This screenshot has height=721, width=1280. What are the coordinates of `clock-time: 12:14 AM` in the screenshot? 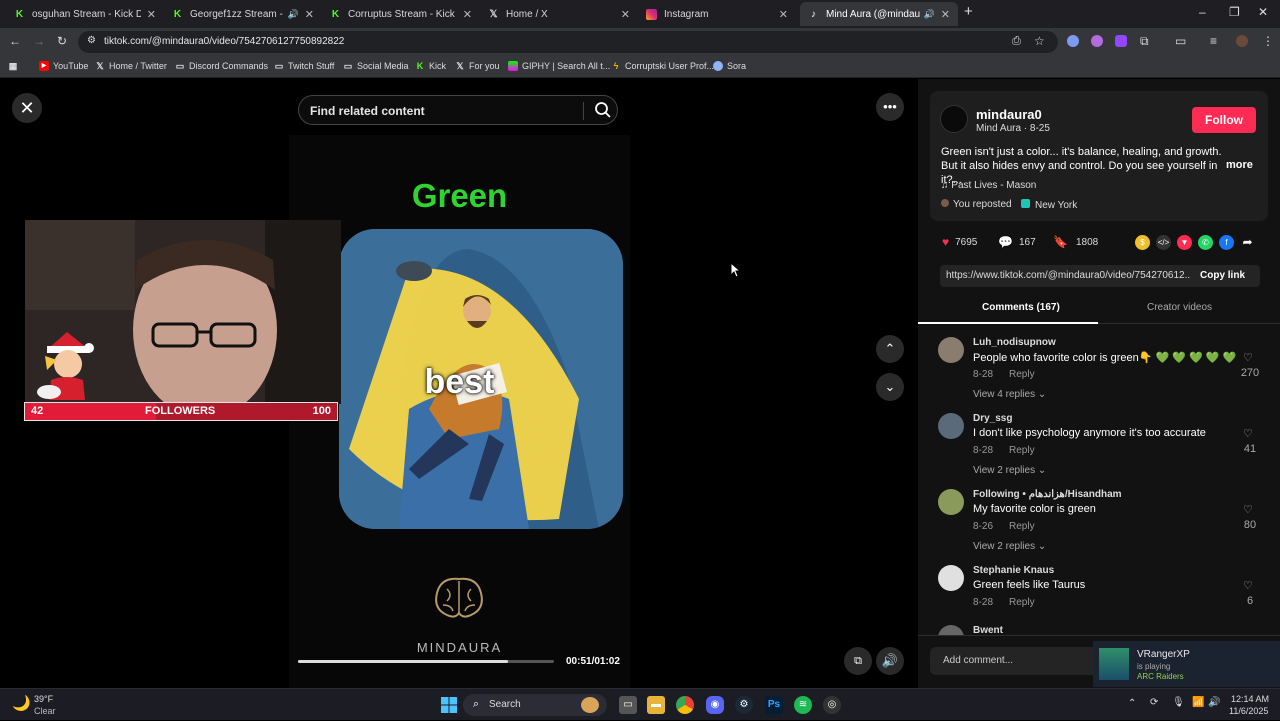 It's located at (1250, 699).